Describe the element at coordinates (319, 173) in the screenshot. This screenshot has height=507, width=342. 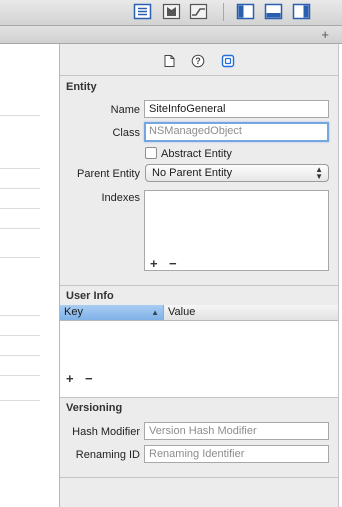
I see `popup-arrows-icon: ▲ ▼` at that location.